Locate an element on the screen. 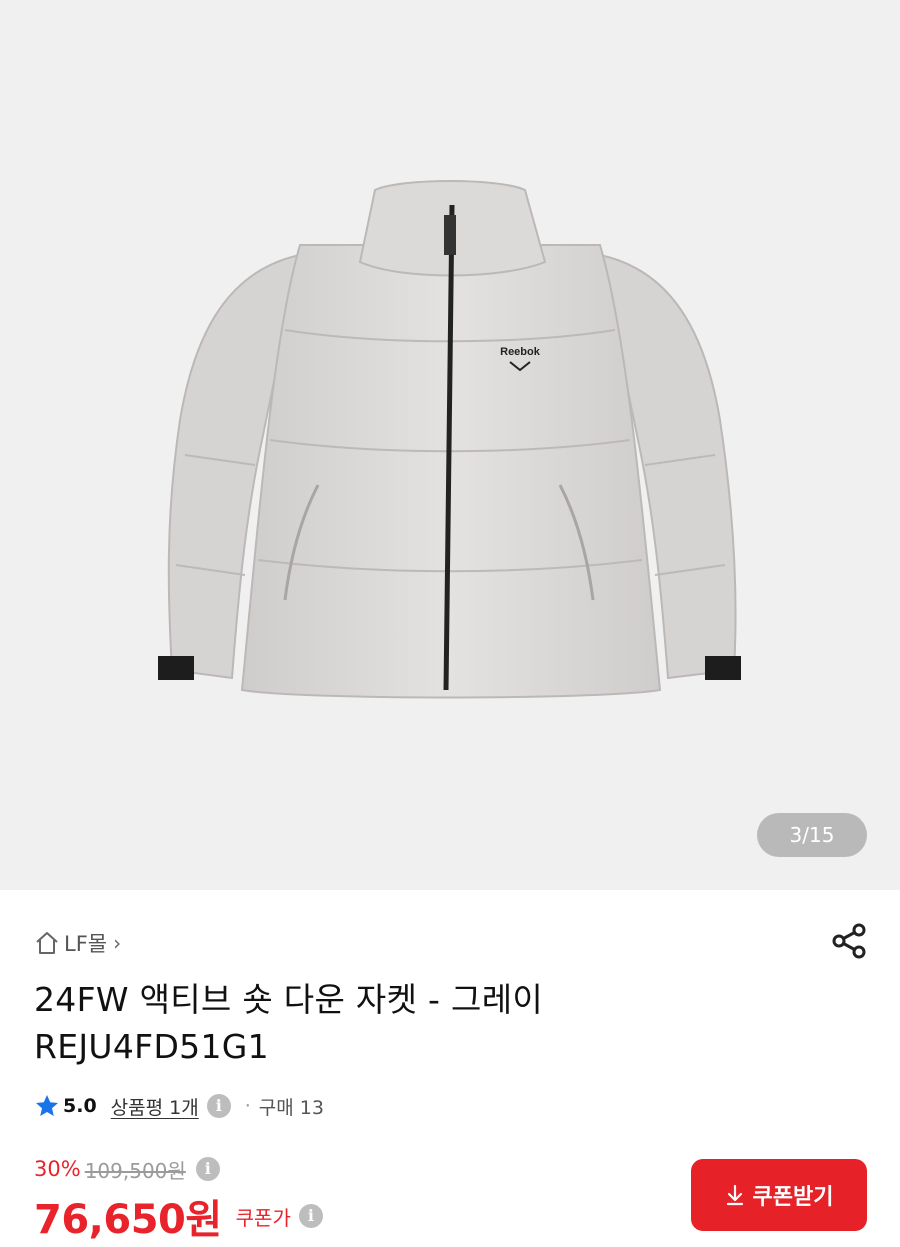 Image resolution: width=900 pixels, height=1247 pixels. rating-score: 5.0 is located at coordinates (80, 1106).